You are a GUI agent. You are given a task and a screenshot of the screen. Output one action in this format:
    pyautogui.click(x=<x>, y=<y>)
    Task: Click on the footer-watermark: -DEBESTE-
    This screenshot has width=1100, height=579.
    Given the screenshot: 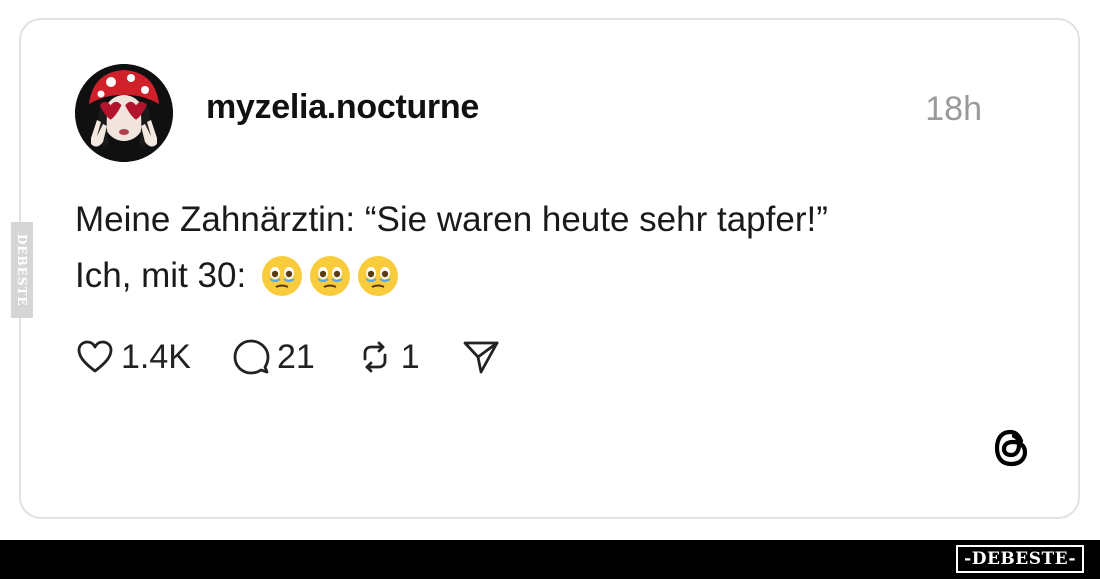 What is the action you would take?
    pyautogui.click(x=1020, y=559)
    